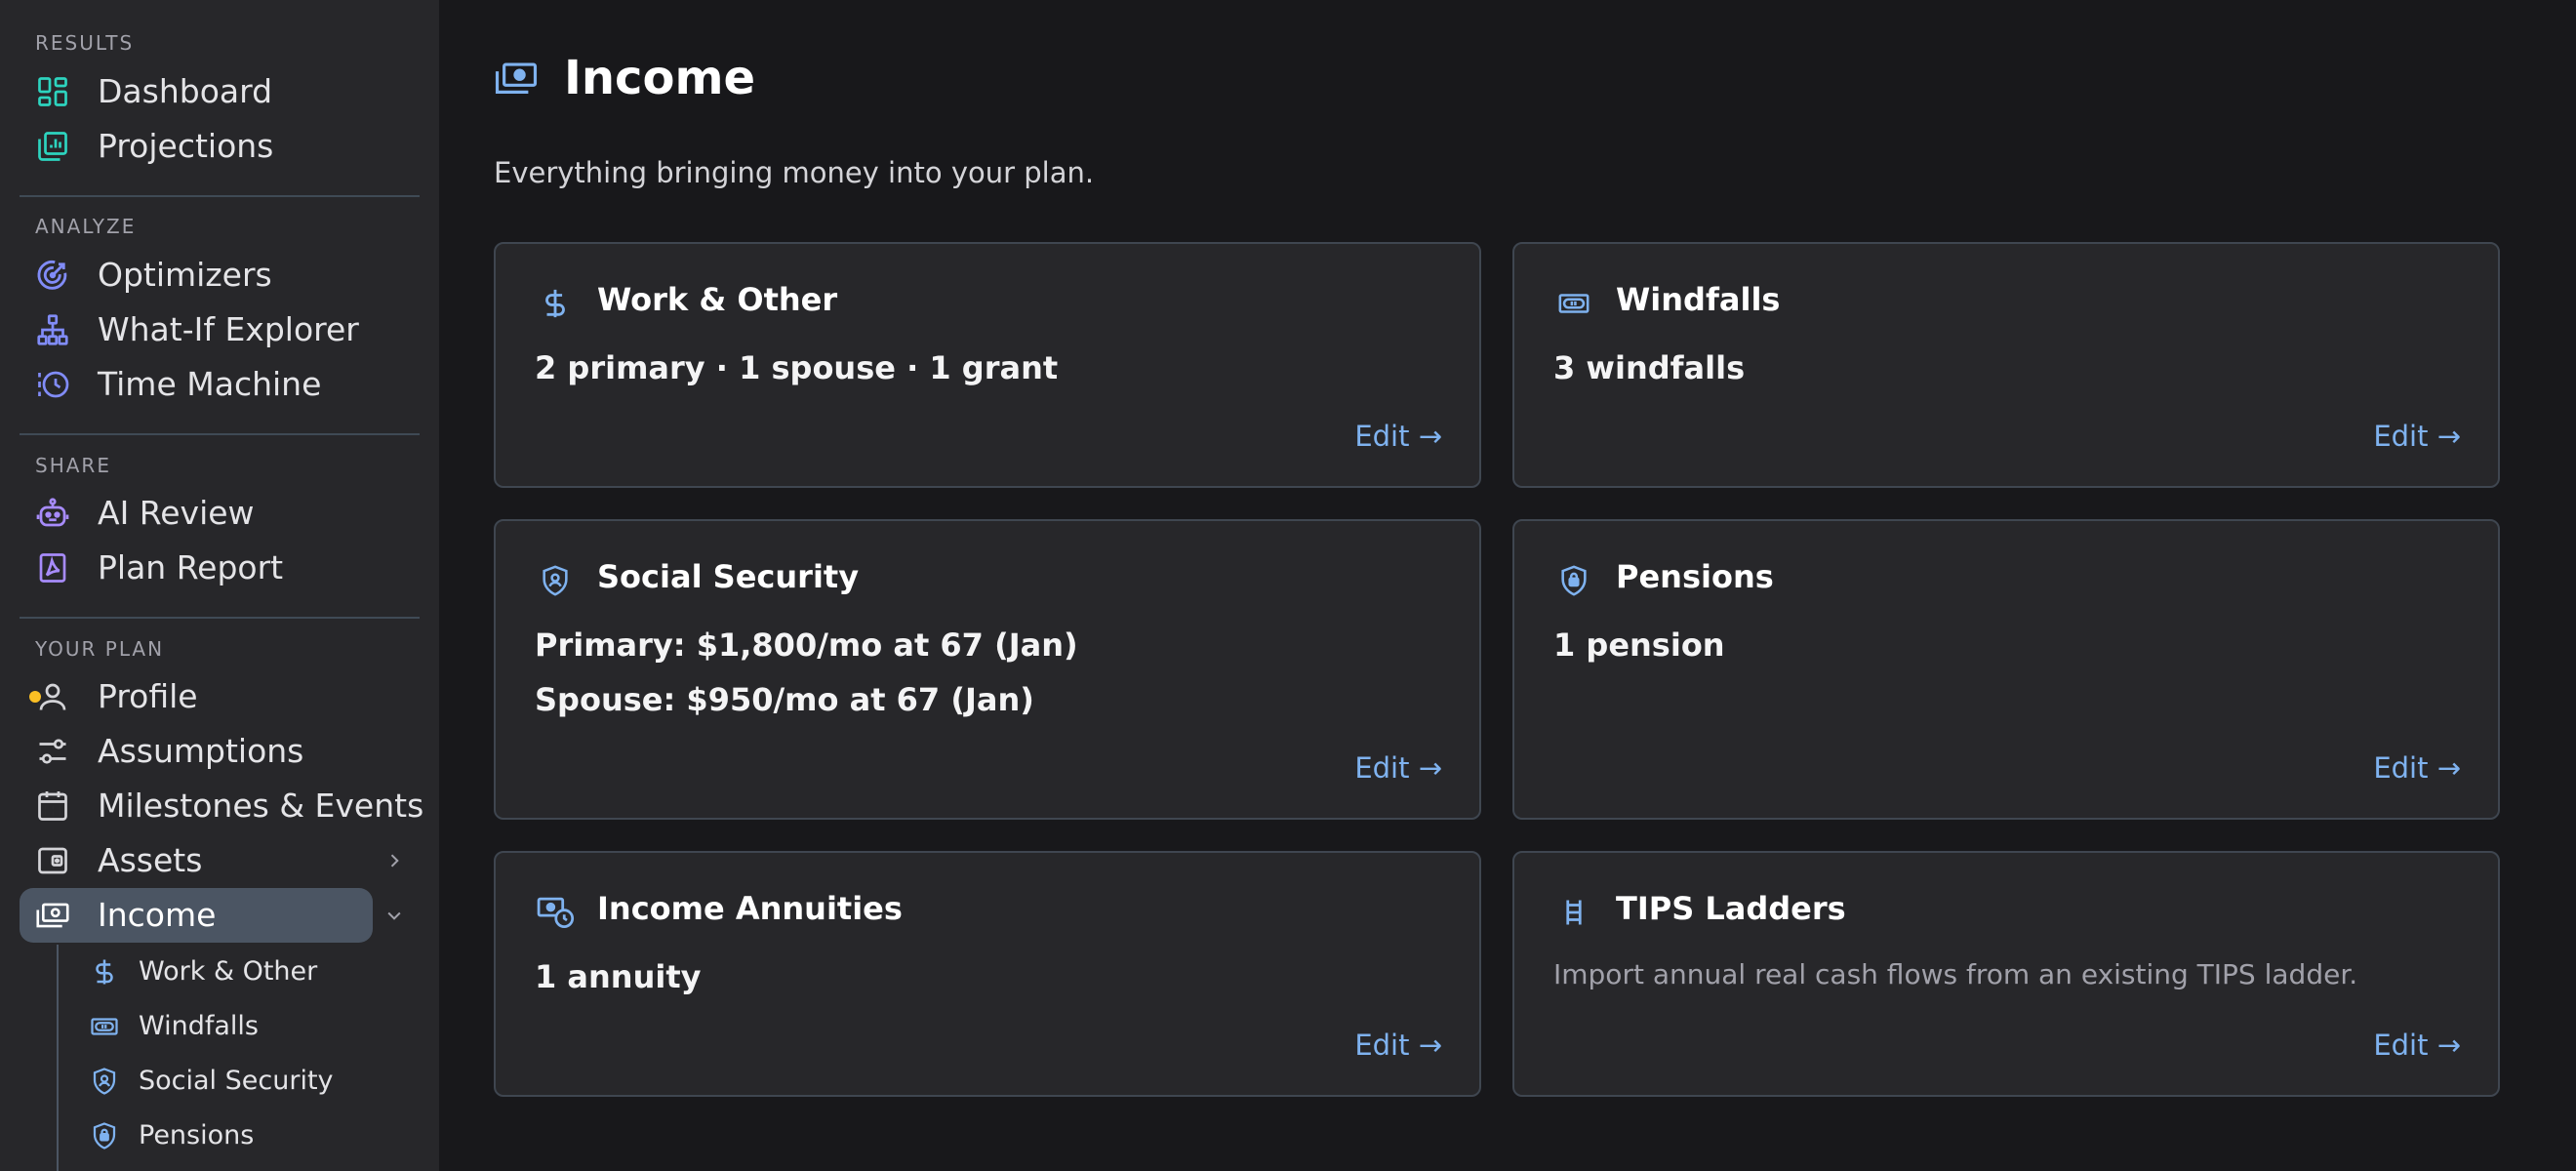 This screenshot has width=2576, height=1171. What do you see at coordinates (157, 915) in the screenshot?
I see `sidebar-item-label: Income` at bounding box center [157, 915].